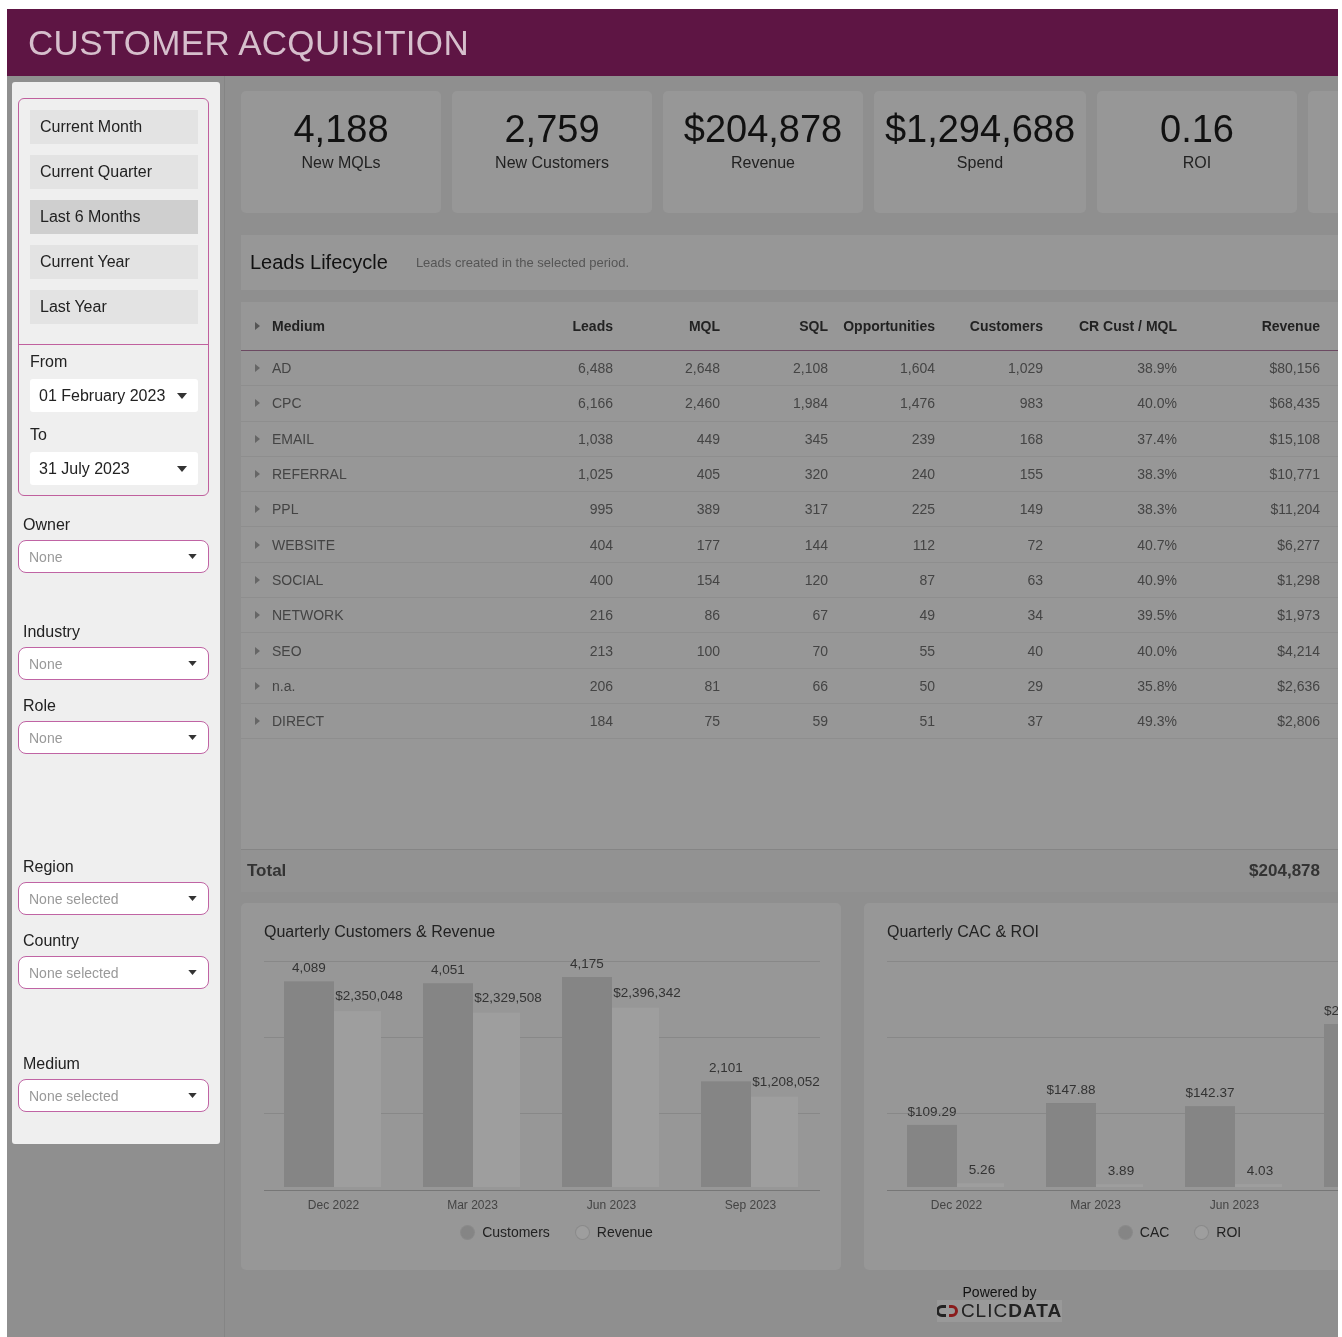 Image resolution: width=1342 pixels, height=1337 pixels. Describe the element at coordinates (298, 579) in the screenshot. I see `table-cell-text: SOCIAL` at that location.